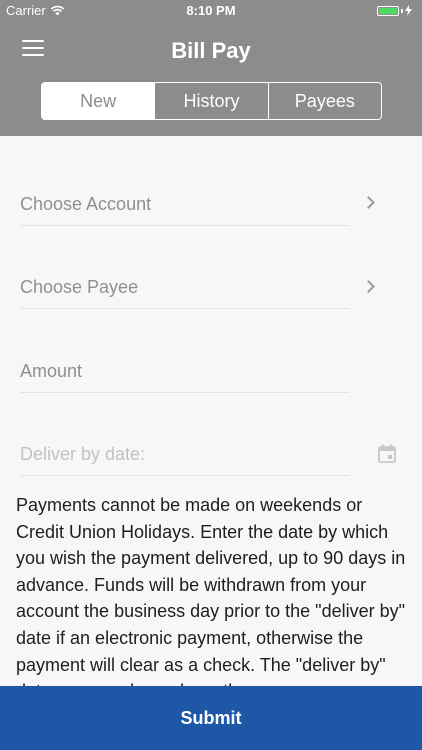  Describe the element at coordinates (98, 101) in the screenshot. I see `tab-new: New` at that location.